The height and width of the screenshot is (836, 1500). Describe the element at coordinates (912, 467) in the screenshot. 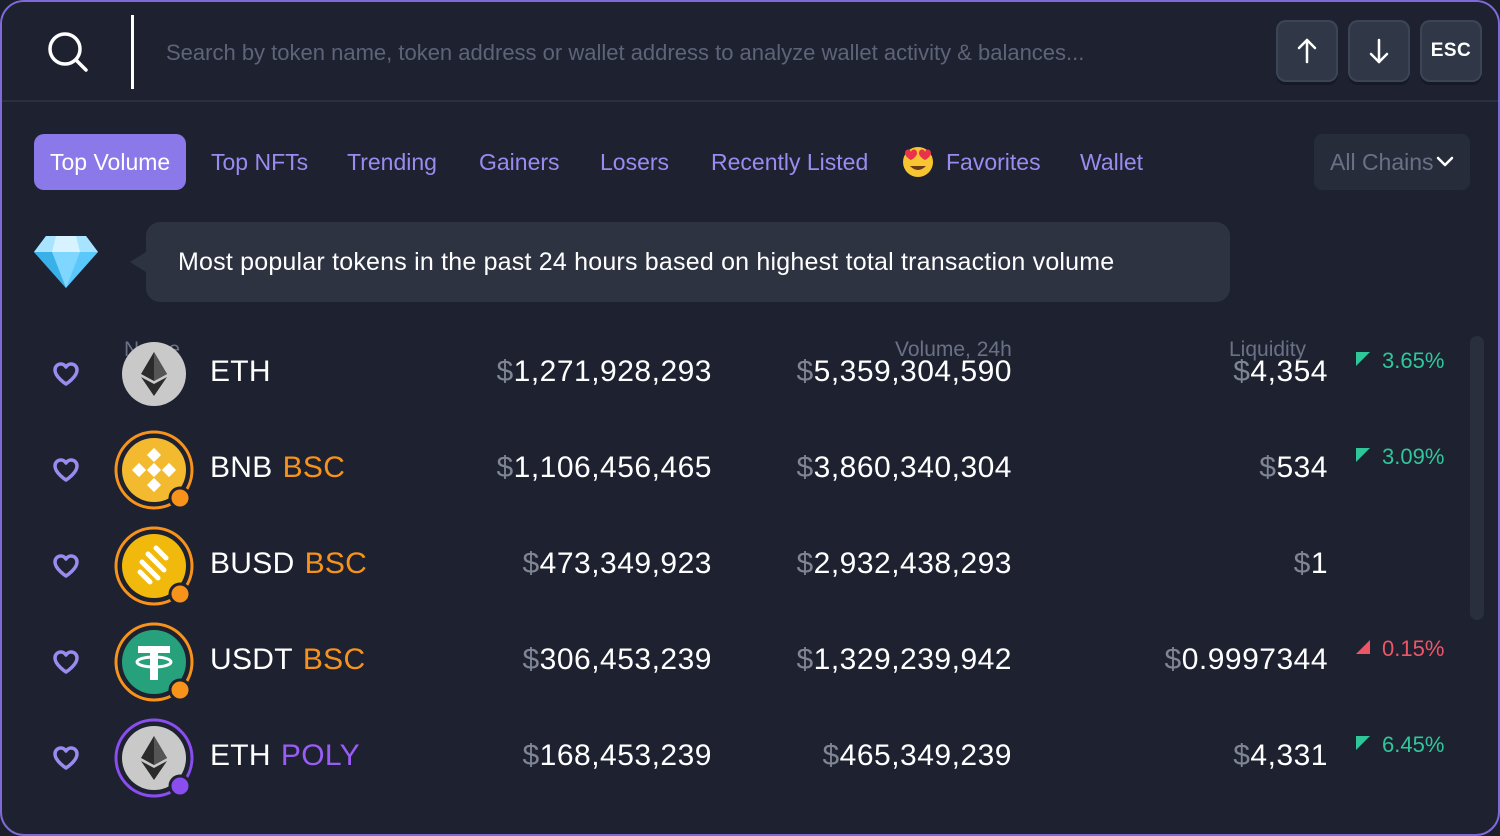

I see `volume-value: 3,860,340,304` at that location.